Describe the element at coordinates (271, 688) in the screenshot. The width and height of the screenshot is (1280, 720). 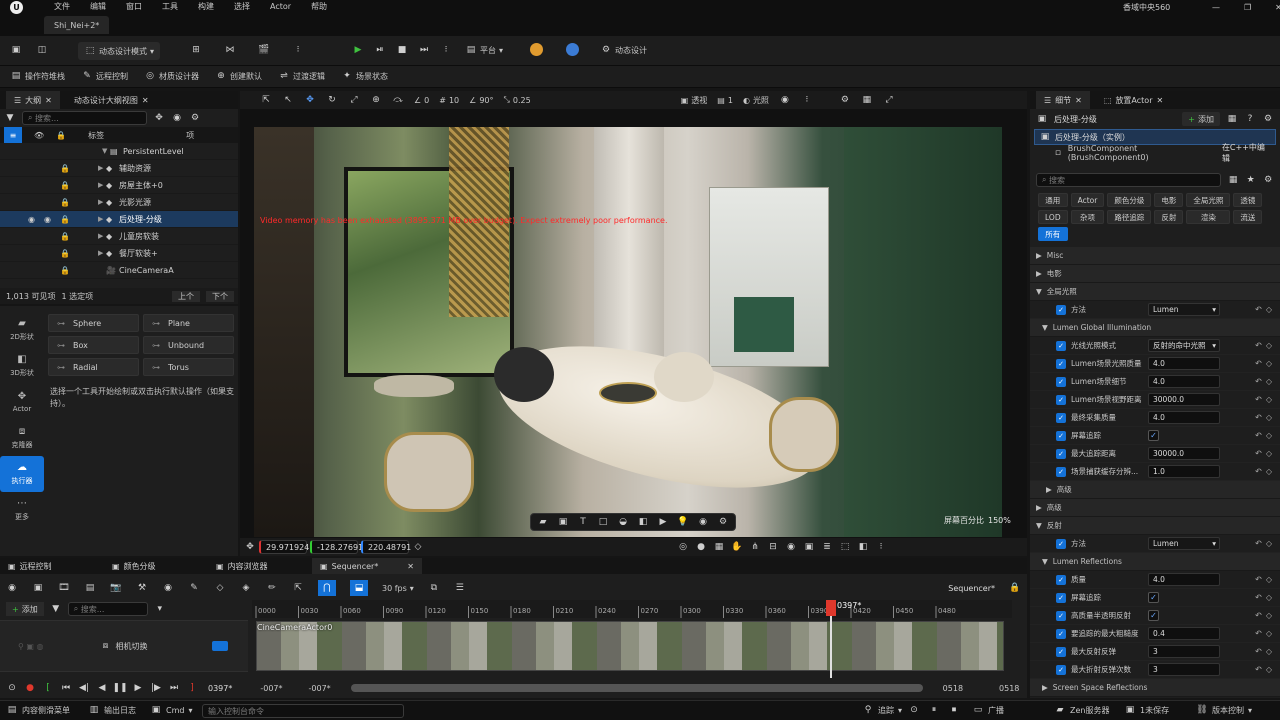
I see `view-range-start: -007*` at that location.